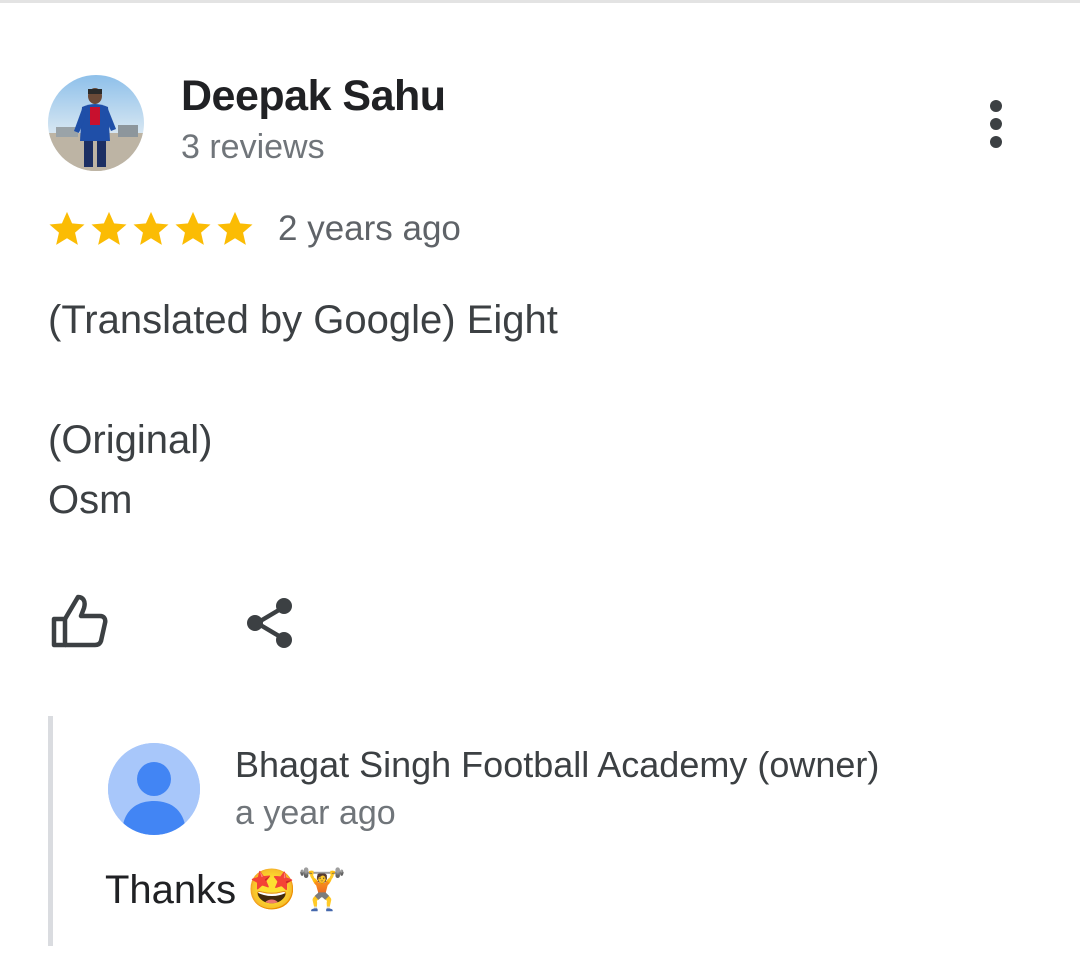  What do you see at coordinates (996, 106) in the screenshot?
I see `more-vert-icon` at bounding box center [996, 106].